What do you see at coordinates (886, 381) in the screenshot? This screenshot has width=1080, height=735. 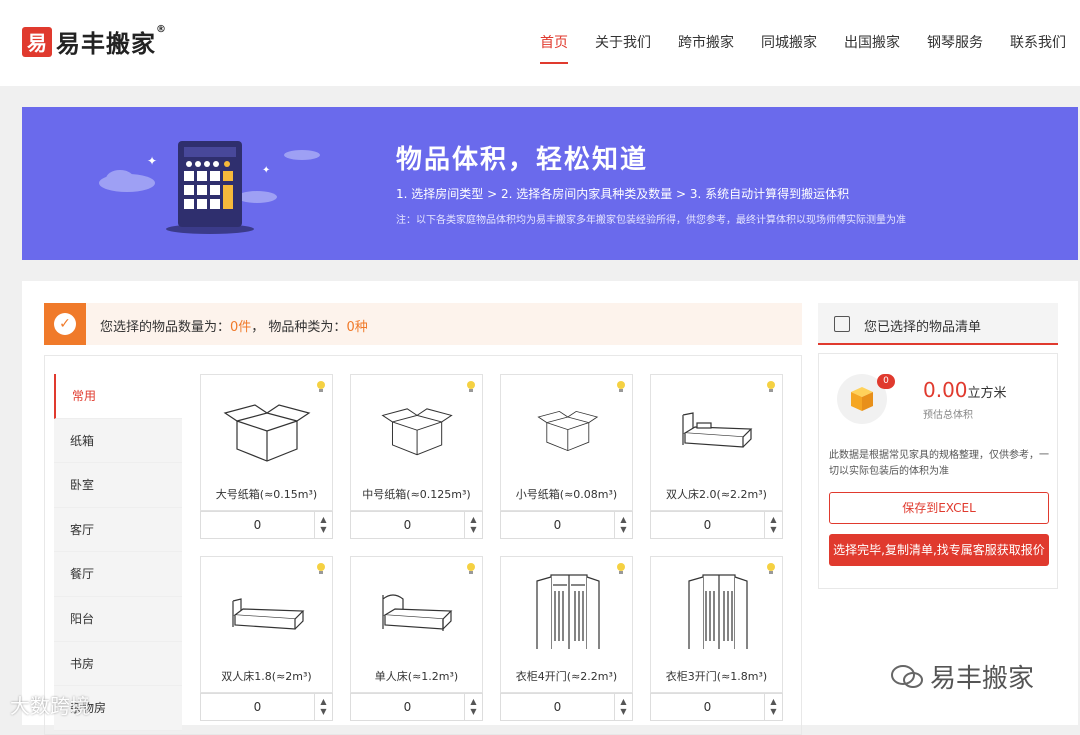 I see `count-badge: 0` at bounding box center [886, 381].